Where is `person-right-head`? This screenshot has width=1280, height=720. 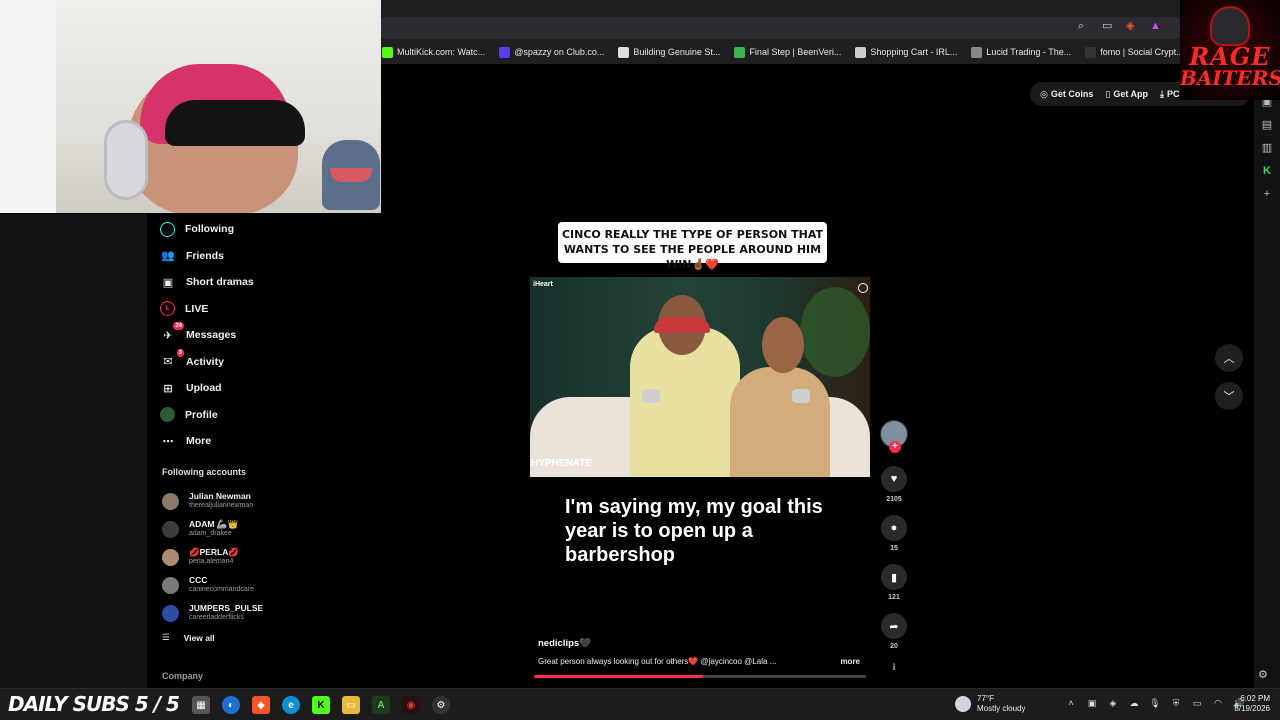 person-right-head is located at coordinates (783, 345).